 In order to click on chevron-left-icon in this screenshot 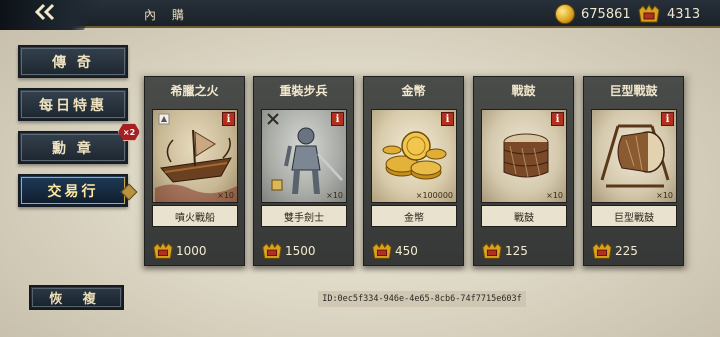, I will do `click(44, 12)`.